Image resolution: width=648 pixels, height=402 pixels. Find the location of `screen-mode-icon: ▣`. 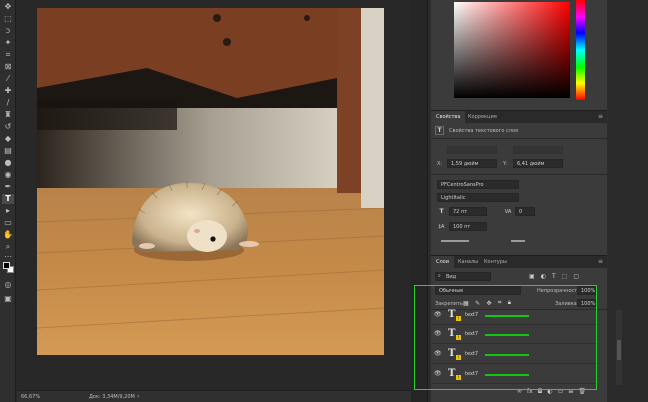

screen-mode-icon: ▣ is located at coordinates (8, 299).